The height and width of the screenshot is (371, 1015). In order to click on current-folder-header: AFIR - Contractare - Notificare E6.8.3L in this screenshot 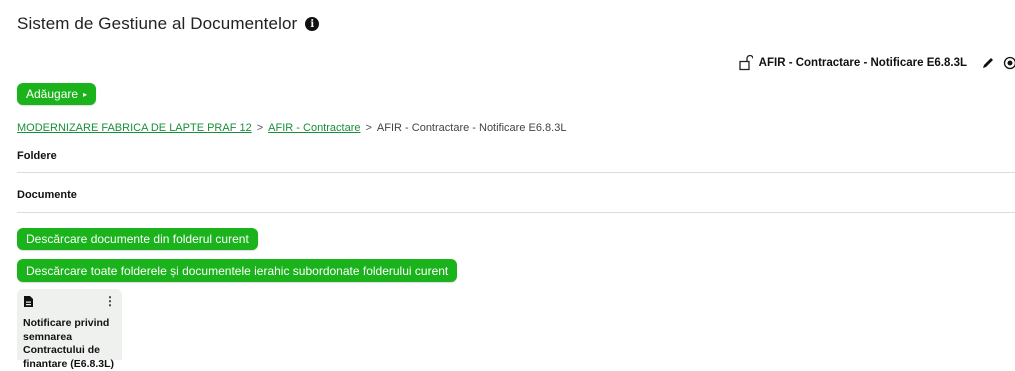, I will do `click(877, 63)`.